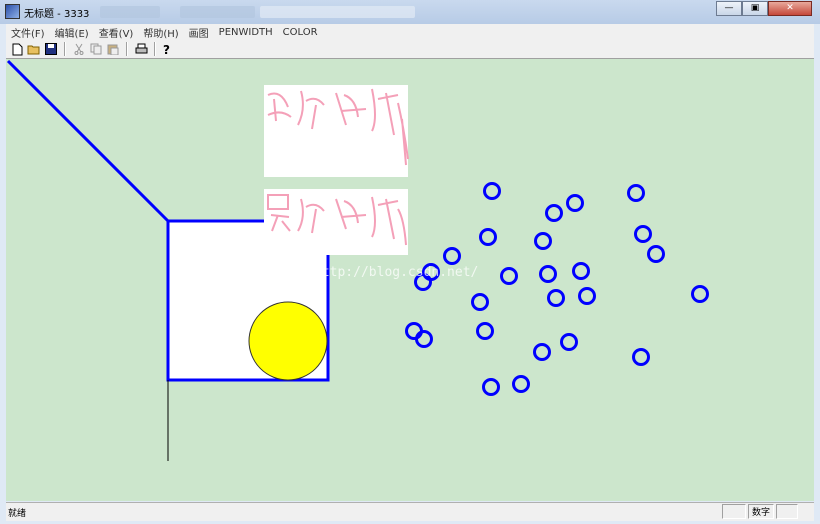  I want to click on toolbar: ?, so click(410, 49).